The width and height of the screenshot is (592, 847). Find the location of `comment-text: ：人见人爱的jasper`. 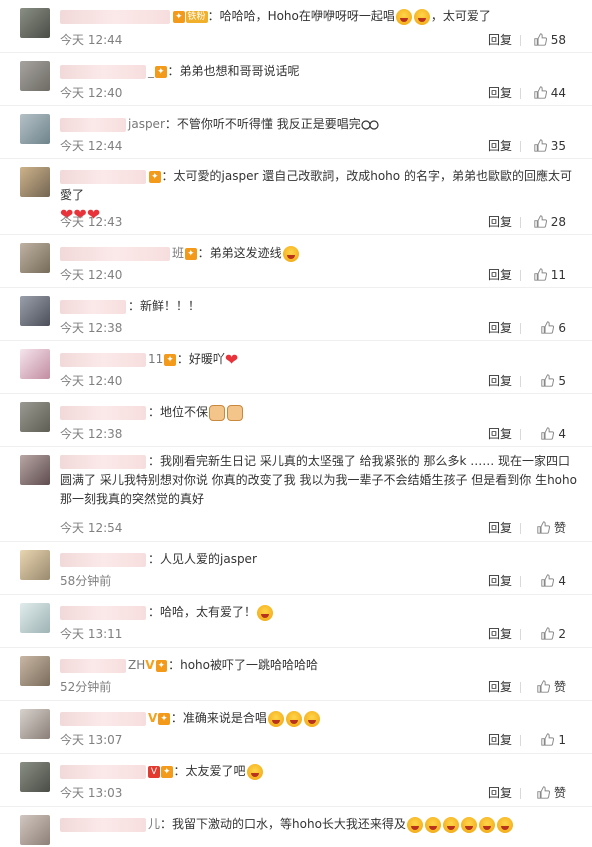

comment-text: ：人见人爱的jasper is located at coordinates (202, 559).